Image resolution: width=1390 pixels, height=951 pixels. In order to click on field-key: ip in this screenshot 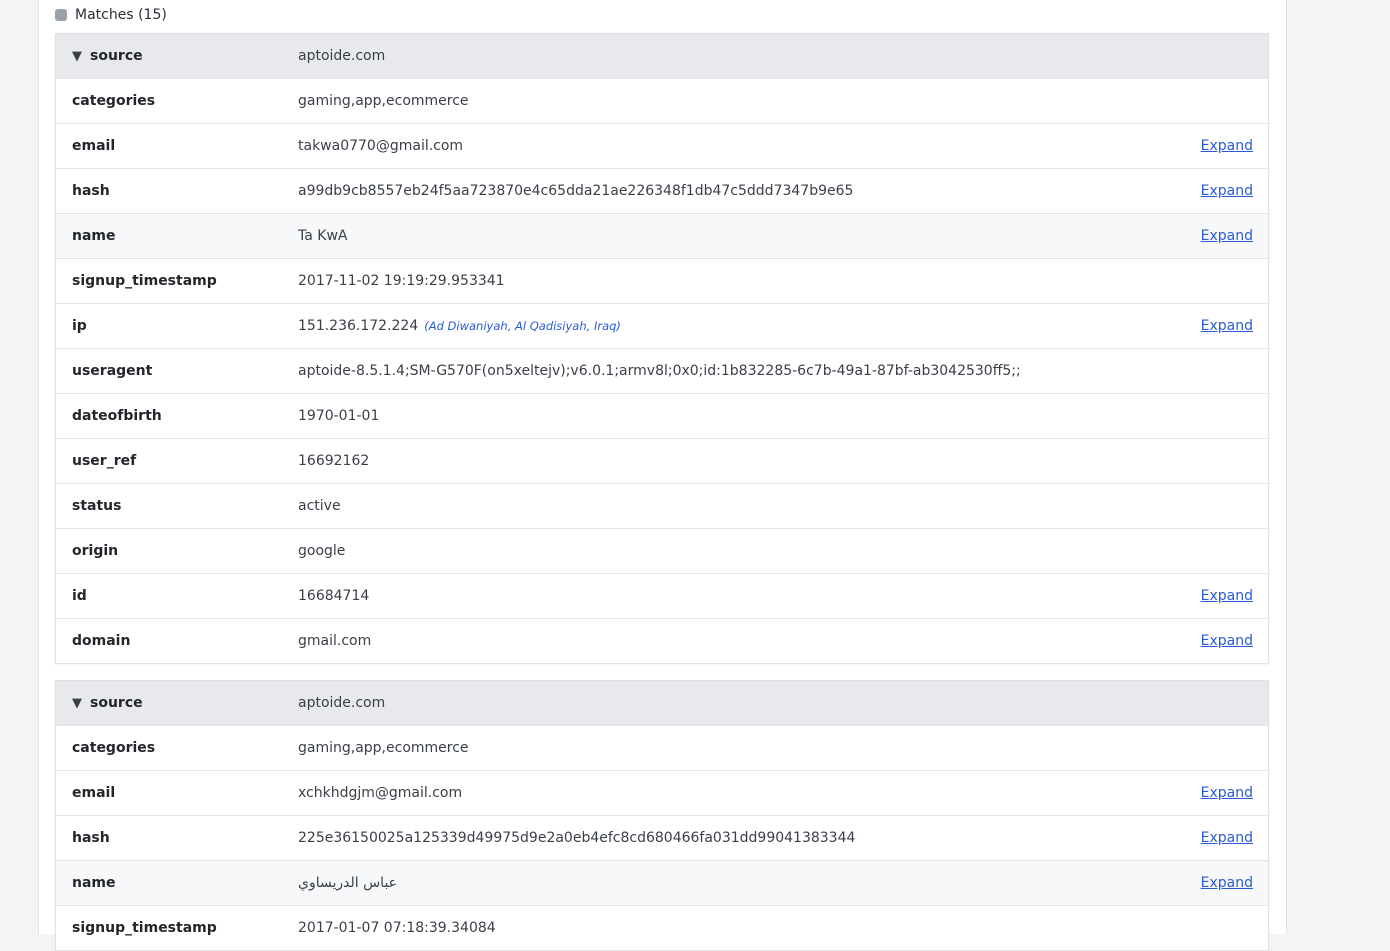, I will do `click(79, 326)`.